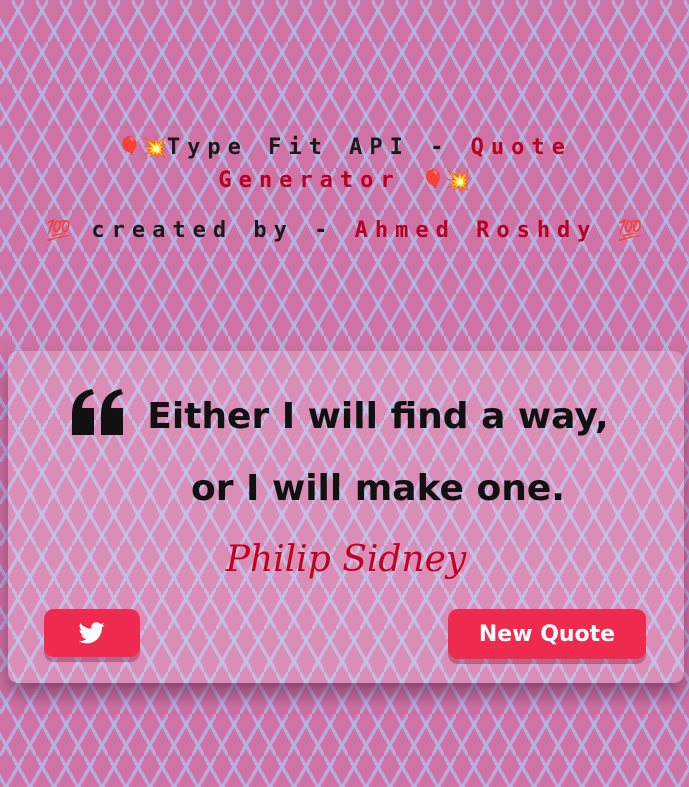  Describe the element at coordinates (346, 559) in the screenshot. I see `quote-author: Philip Sidney` at that location.